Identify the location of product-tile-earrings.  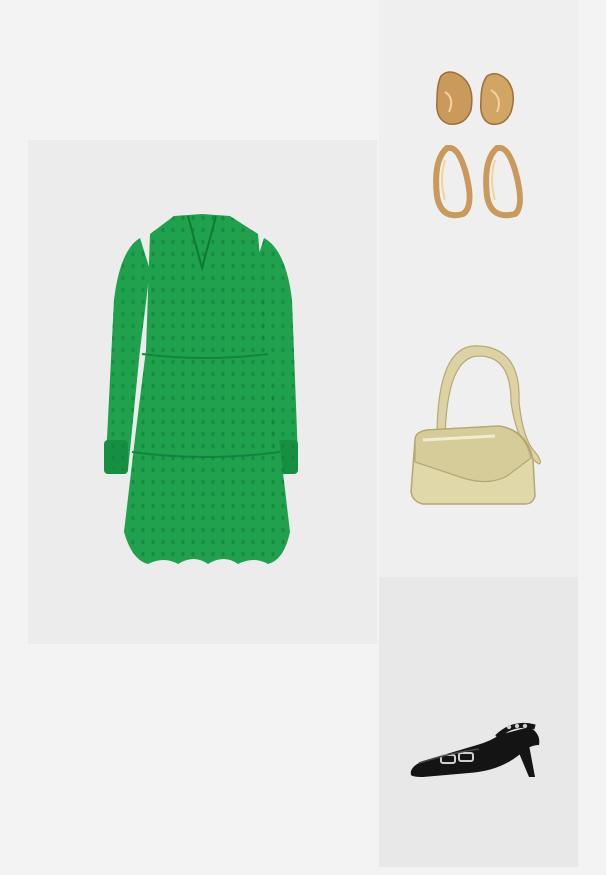
(478, 145).